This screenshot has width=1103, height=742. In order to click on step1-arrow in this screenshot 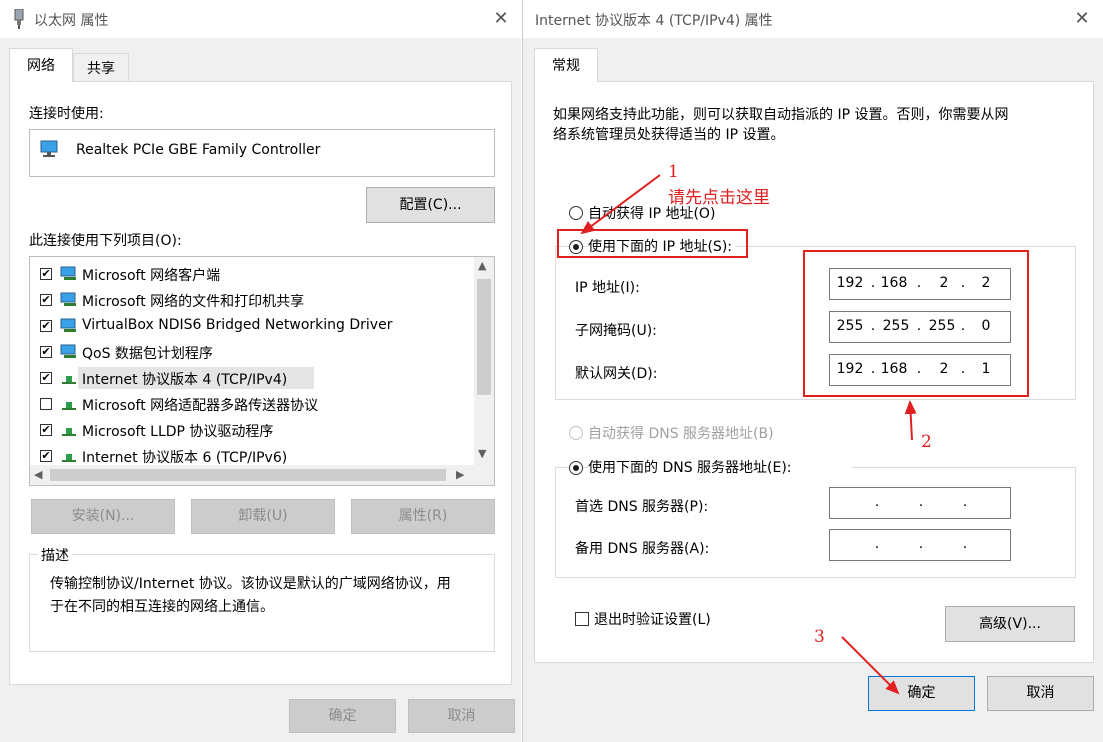, I will do `click(620, 204)`.